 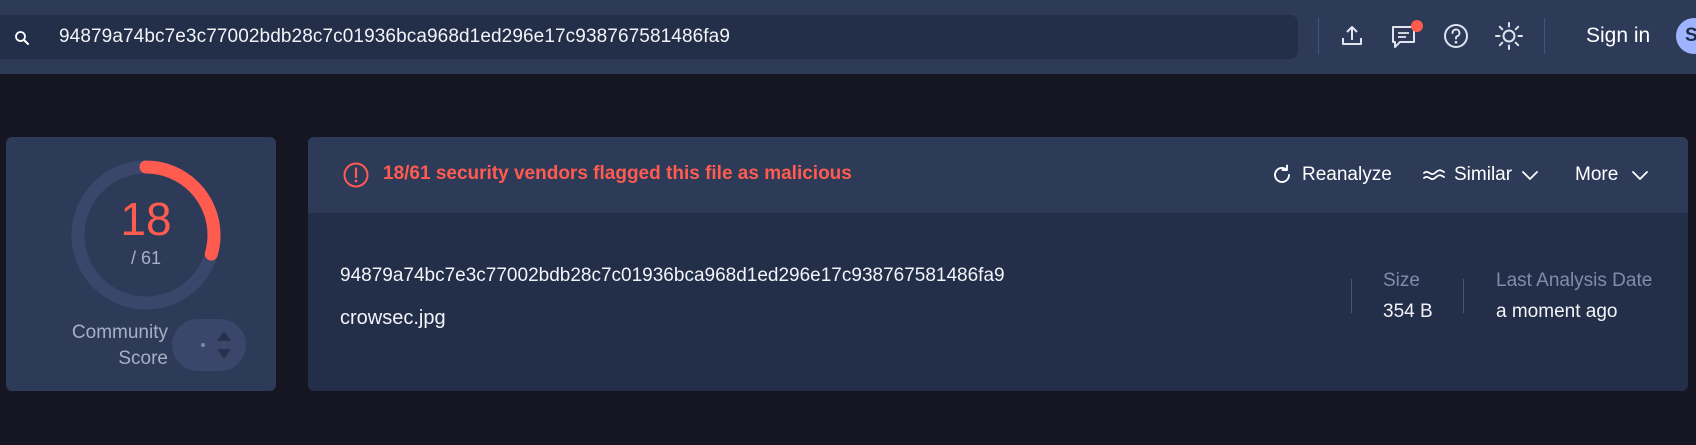 What do you see at coordinates (1618, 36) in the screenshot?
I see `sign-in-button: Sign in` at bounding box center [1618, 36].